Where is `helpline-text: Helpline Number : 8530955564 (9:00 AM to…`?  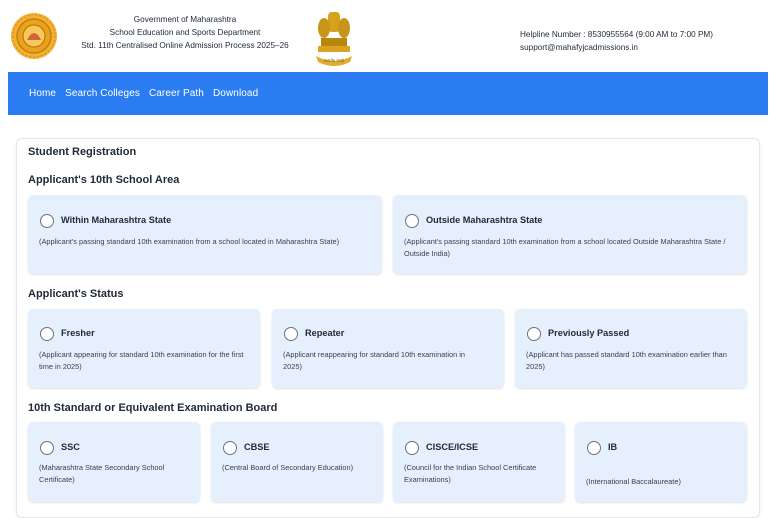 helpline-text: Helpline Number : 8530955564 (9:00 AM to… is located at coordinates (616, 34).